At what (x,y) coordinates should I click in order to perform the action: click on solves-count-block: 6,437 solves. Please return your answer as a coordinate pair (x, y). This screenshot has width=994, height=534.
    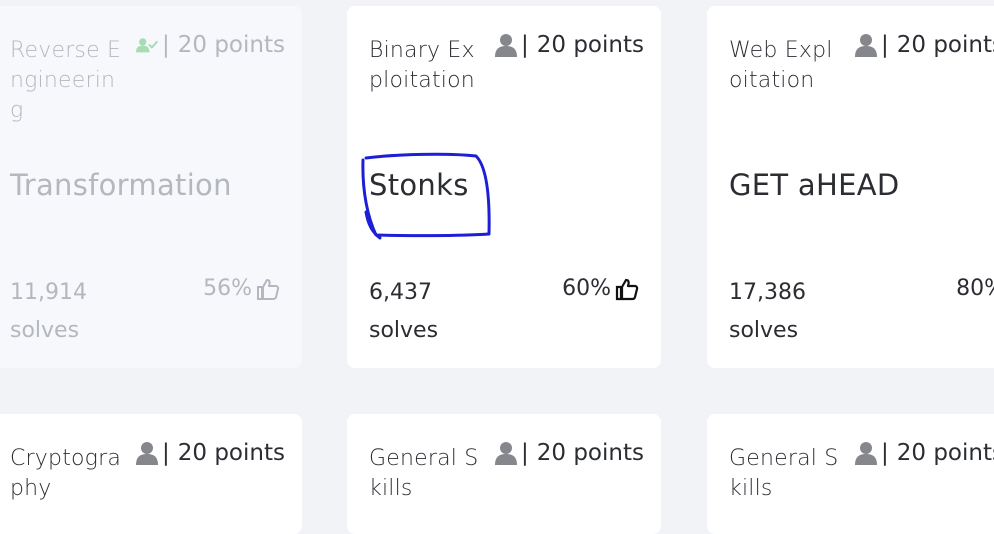
    Looking at the image, I should click on (403, 312).